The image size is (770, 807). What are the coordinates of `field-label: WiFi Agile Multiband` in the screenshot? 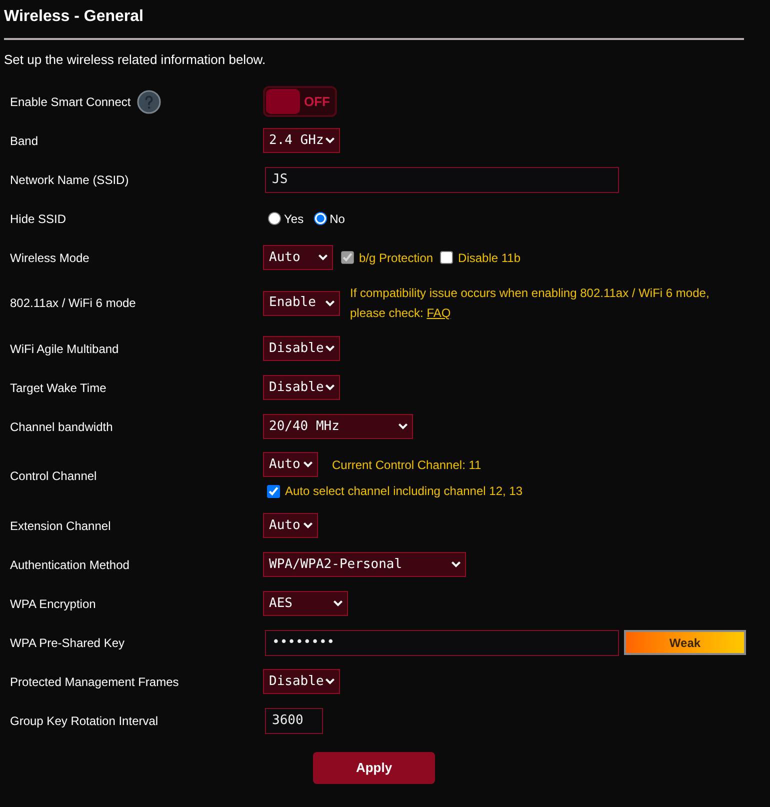 It's located at (64, 349).